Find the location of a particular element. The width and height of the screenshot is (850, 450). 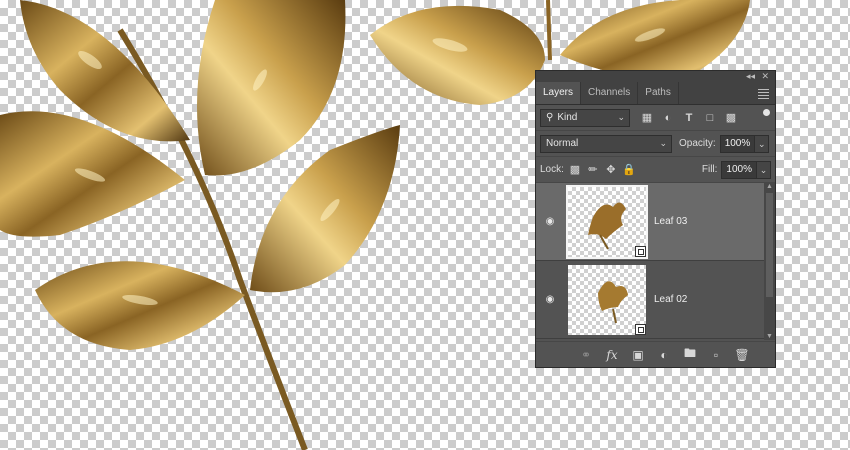

trash-icon: 🗑 is located at coordinates (742, 355).